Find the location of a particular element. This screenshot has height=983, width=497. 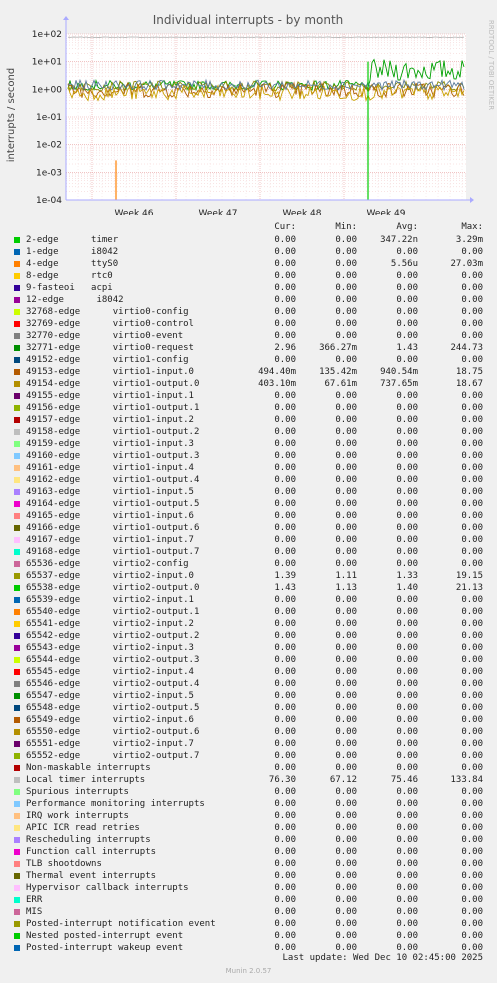

legend-label: Performance monitoring interrupts is located at coordinates (115, 804).